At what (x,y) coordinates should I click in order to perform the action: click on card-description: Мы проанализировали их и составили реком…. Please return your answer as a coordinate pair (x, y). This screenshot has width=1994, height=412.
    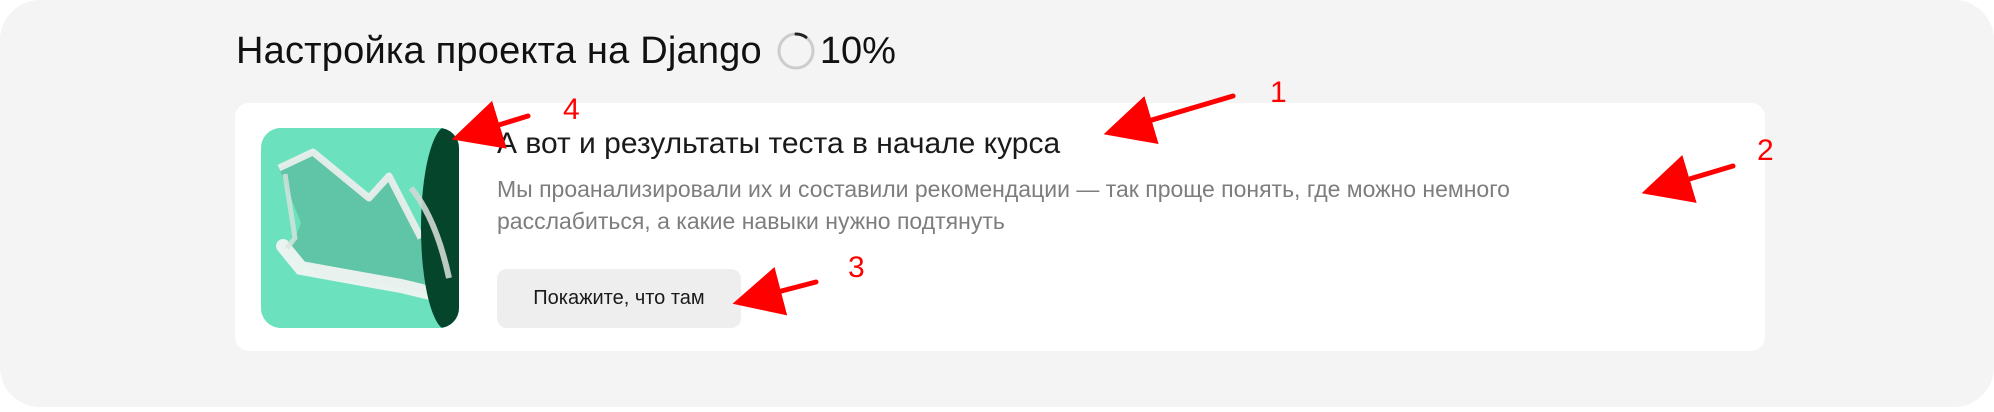
    Looking at the image, I should click on (1003, 205).